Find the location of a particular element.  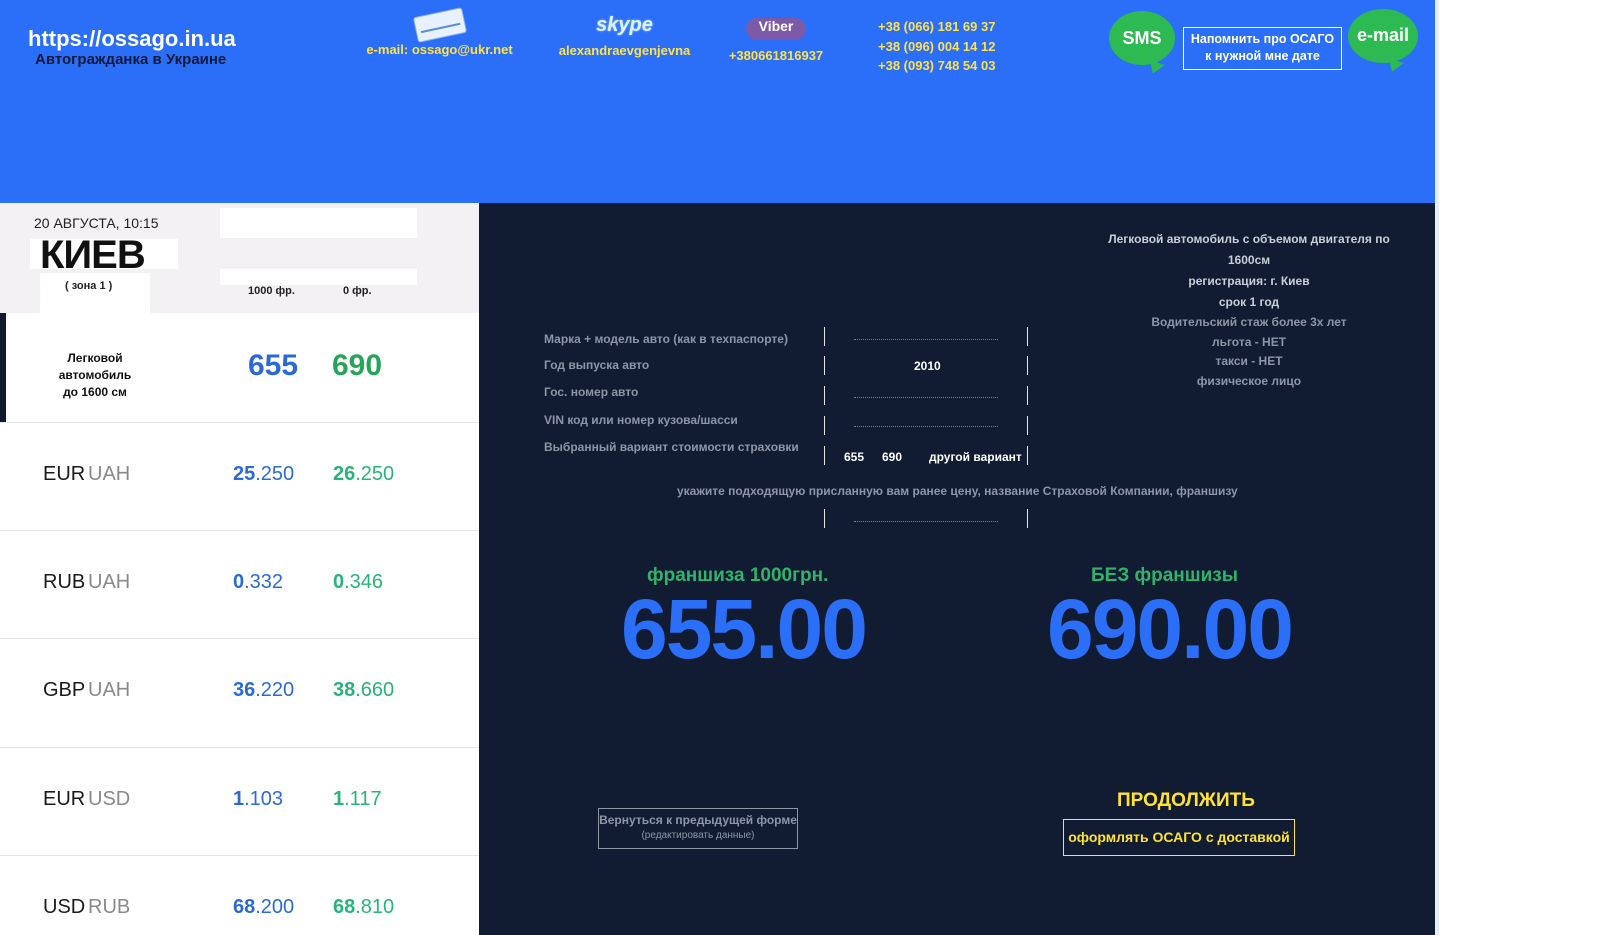

rate-base: GBP is located at coordinates (64, 690).